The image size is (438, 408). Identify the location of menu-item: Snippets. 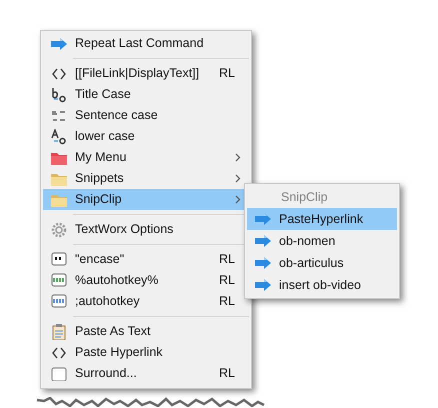
(146, 178).